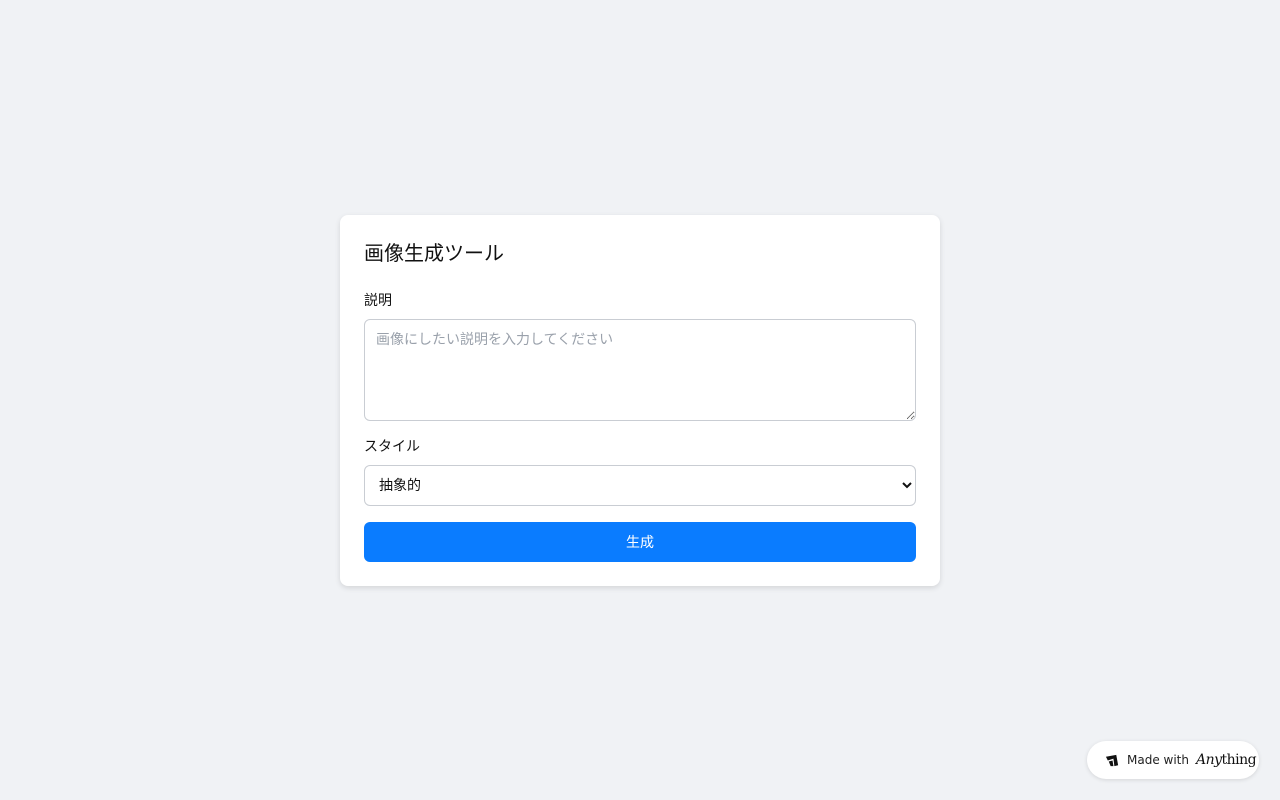  What do you see at coordinates (378, 301) in the screenshot?
I see `description-label: 説明` at bounding box center [378, 301].